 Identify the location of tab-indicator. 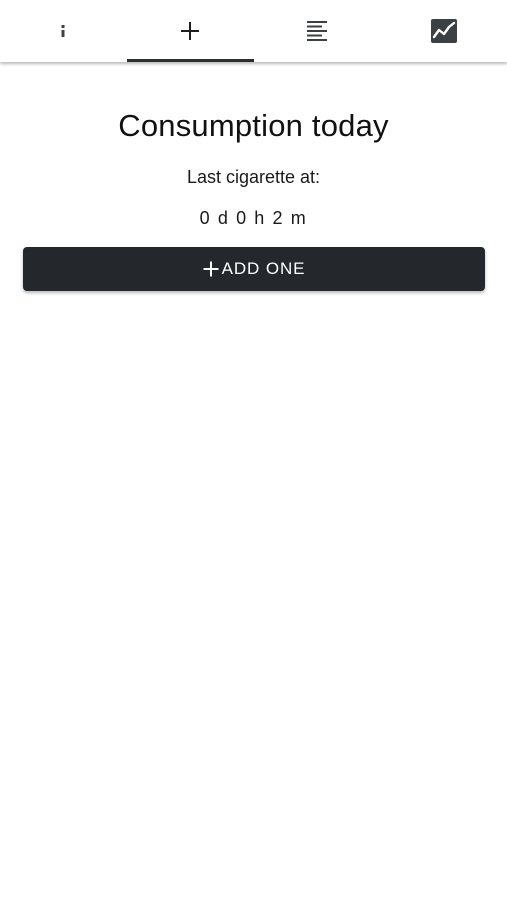
(190, 60).